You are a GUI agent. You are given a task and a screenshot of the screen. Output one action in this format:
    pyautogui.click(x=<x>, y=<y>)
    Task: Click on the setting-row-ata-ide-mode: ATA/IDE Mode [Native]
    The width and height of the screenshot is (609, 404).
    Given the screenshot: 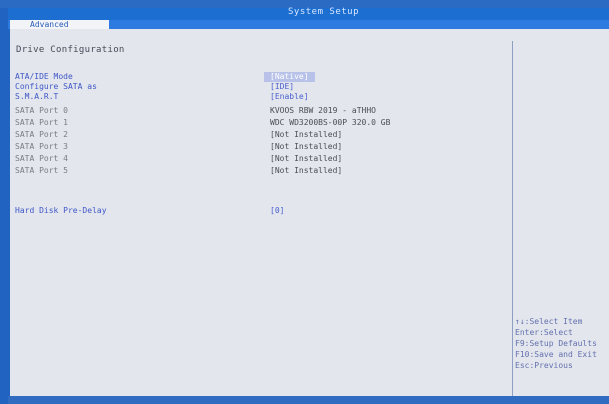 What is the action you would take?
    pyautogui.click(x=255, y=77)
    